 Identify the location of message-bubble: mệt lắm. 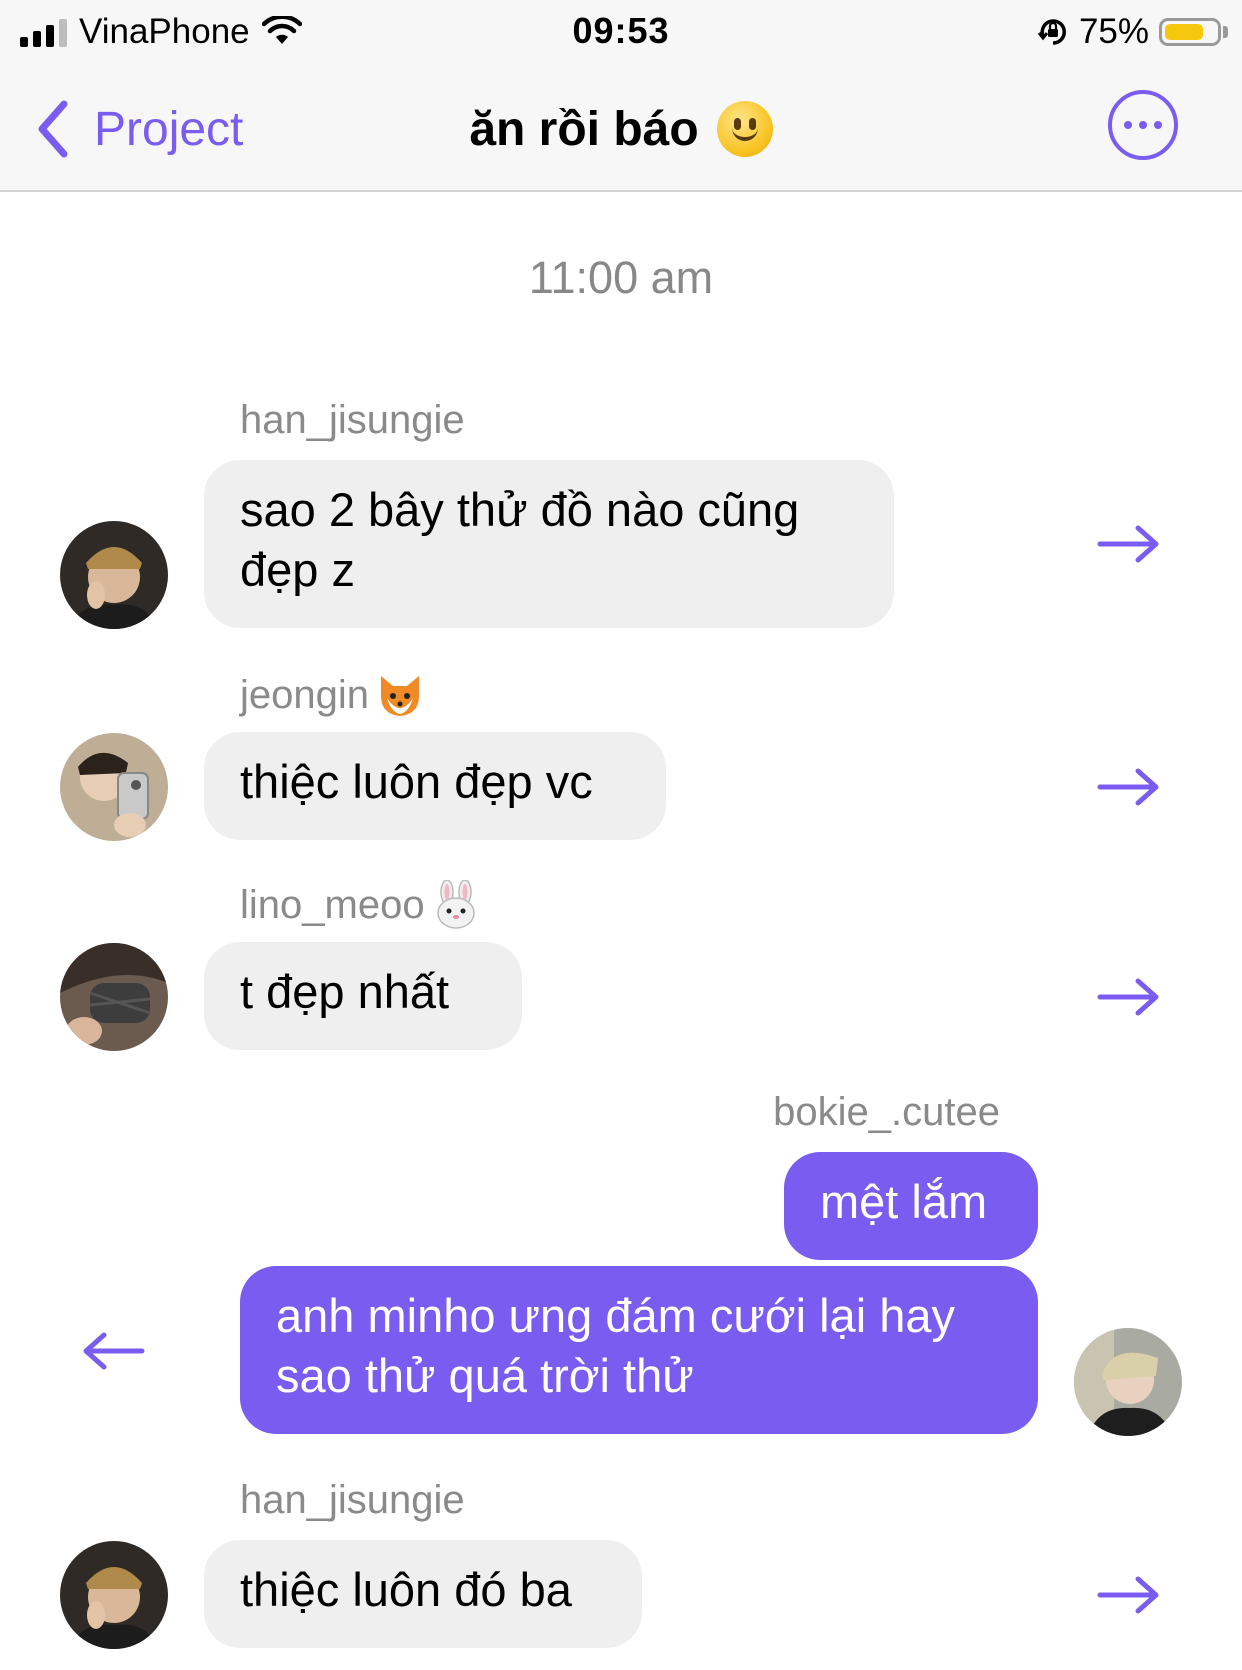
(911, 1206).